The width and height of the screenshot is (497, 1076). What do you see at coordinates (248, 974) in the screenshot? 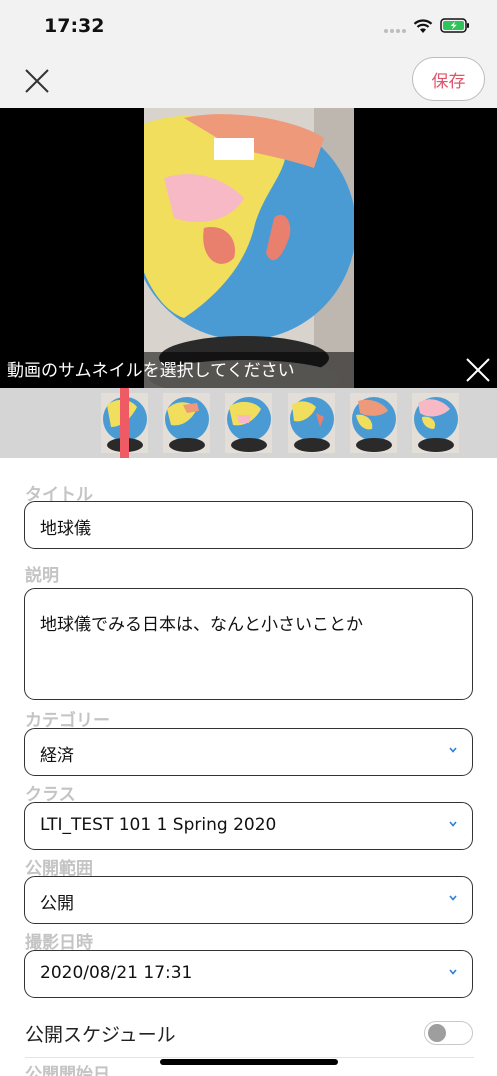
I see `shot-datetime-picker: 2020/08/21 17:31` at bounding box center [248, 974].